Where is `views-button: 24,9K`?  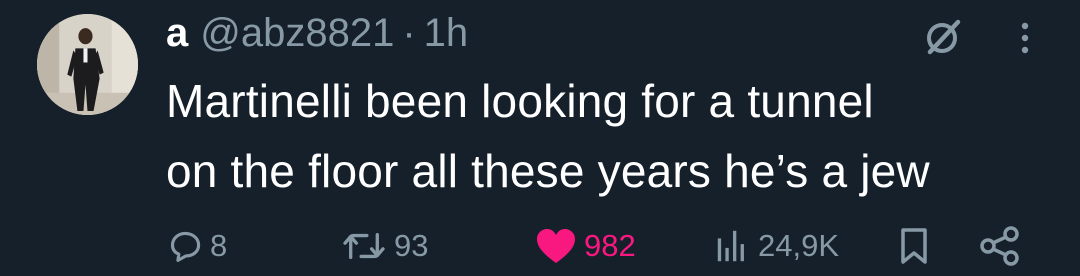
views-button: 24,9K is located at coordinates (776, 246).